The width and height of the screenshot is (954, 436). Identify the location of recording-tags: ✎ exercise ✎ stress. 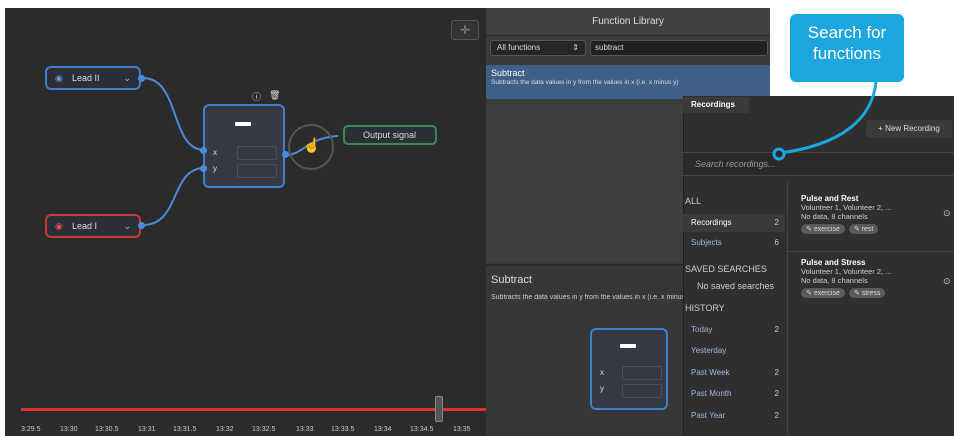
(876, 293).